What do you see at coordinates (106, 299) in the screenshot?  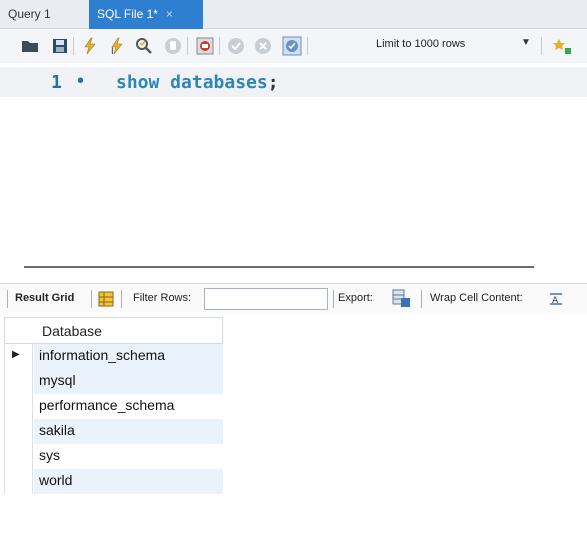 I see `grid-form-icon` at bounding box center [106, 299].